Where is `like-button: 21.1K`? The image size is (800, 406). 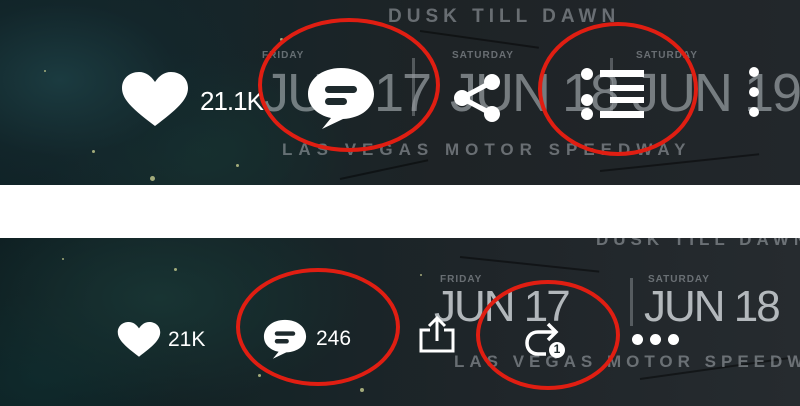
like-button: 21.1K is located at coordinates (195, 98).